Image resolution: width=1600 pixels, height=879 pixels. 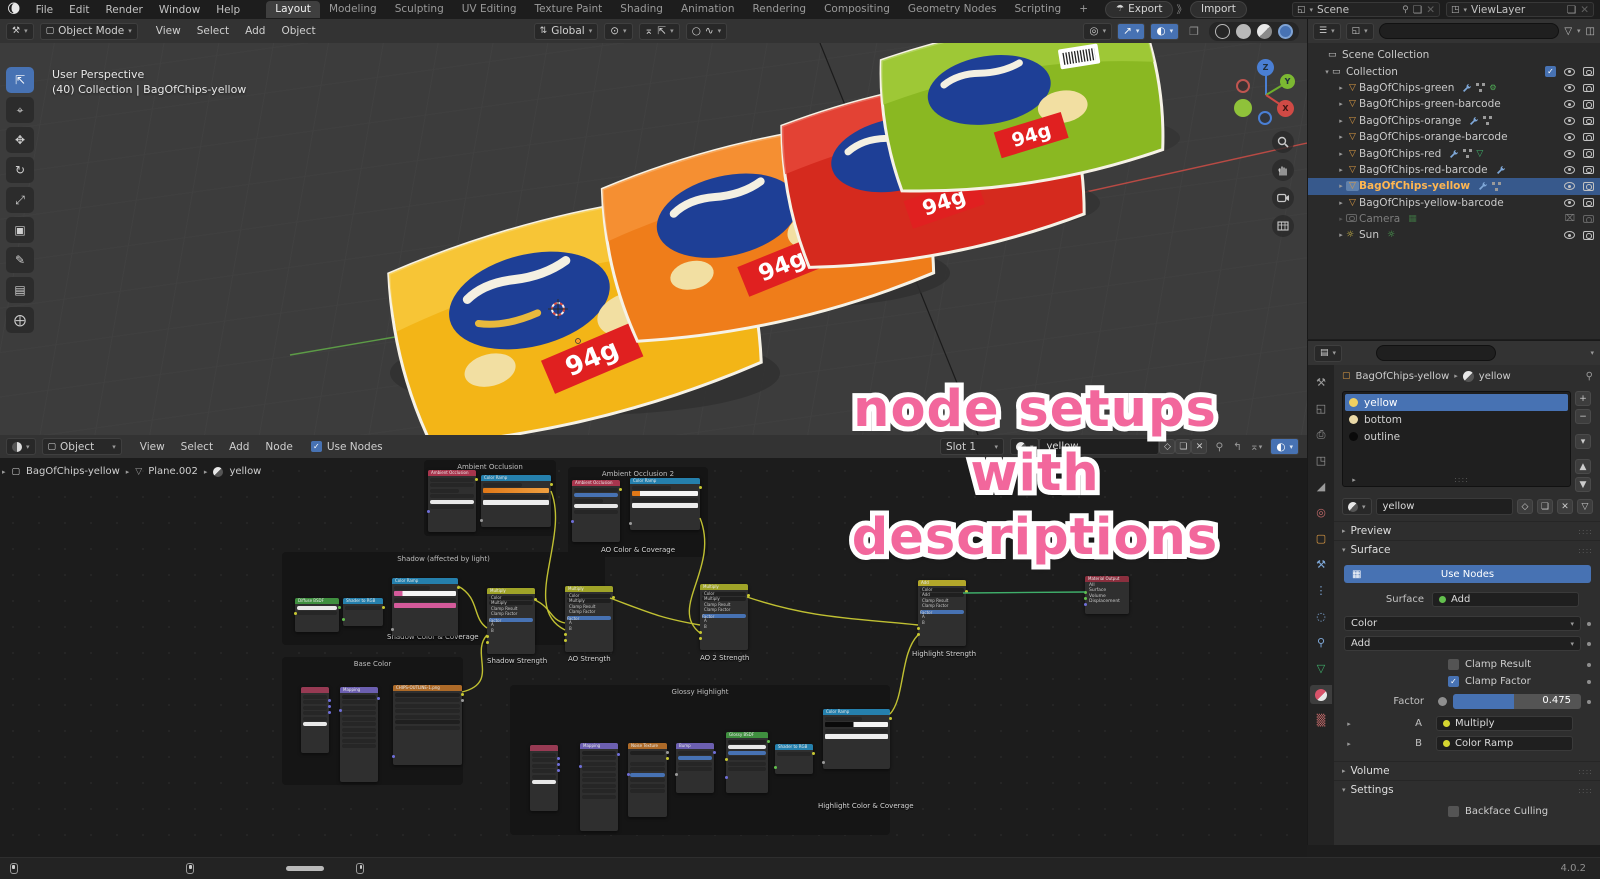 I want to click on tab-viewlayer-icon: ◳, so click(x=1321, y=460).